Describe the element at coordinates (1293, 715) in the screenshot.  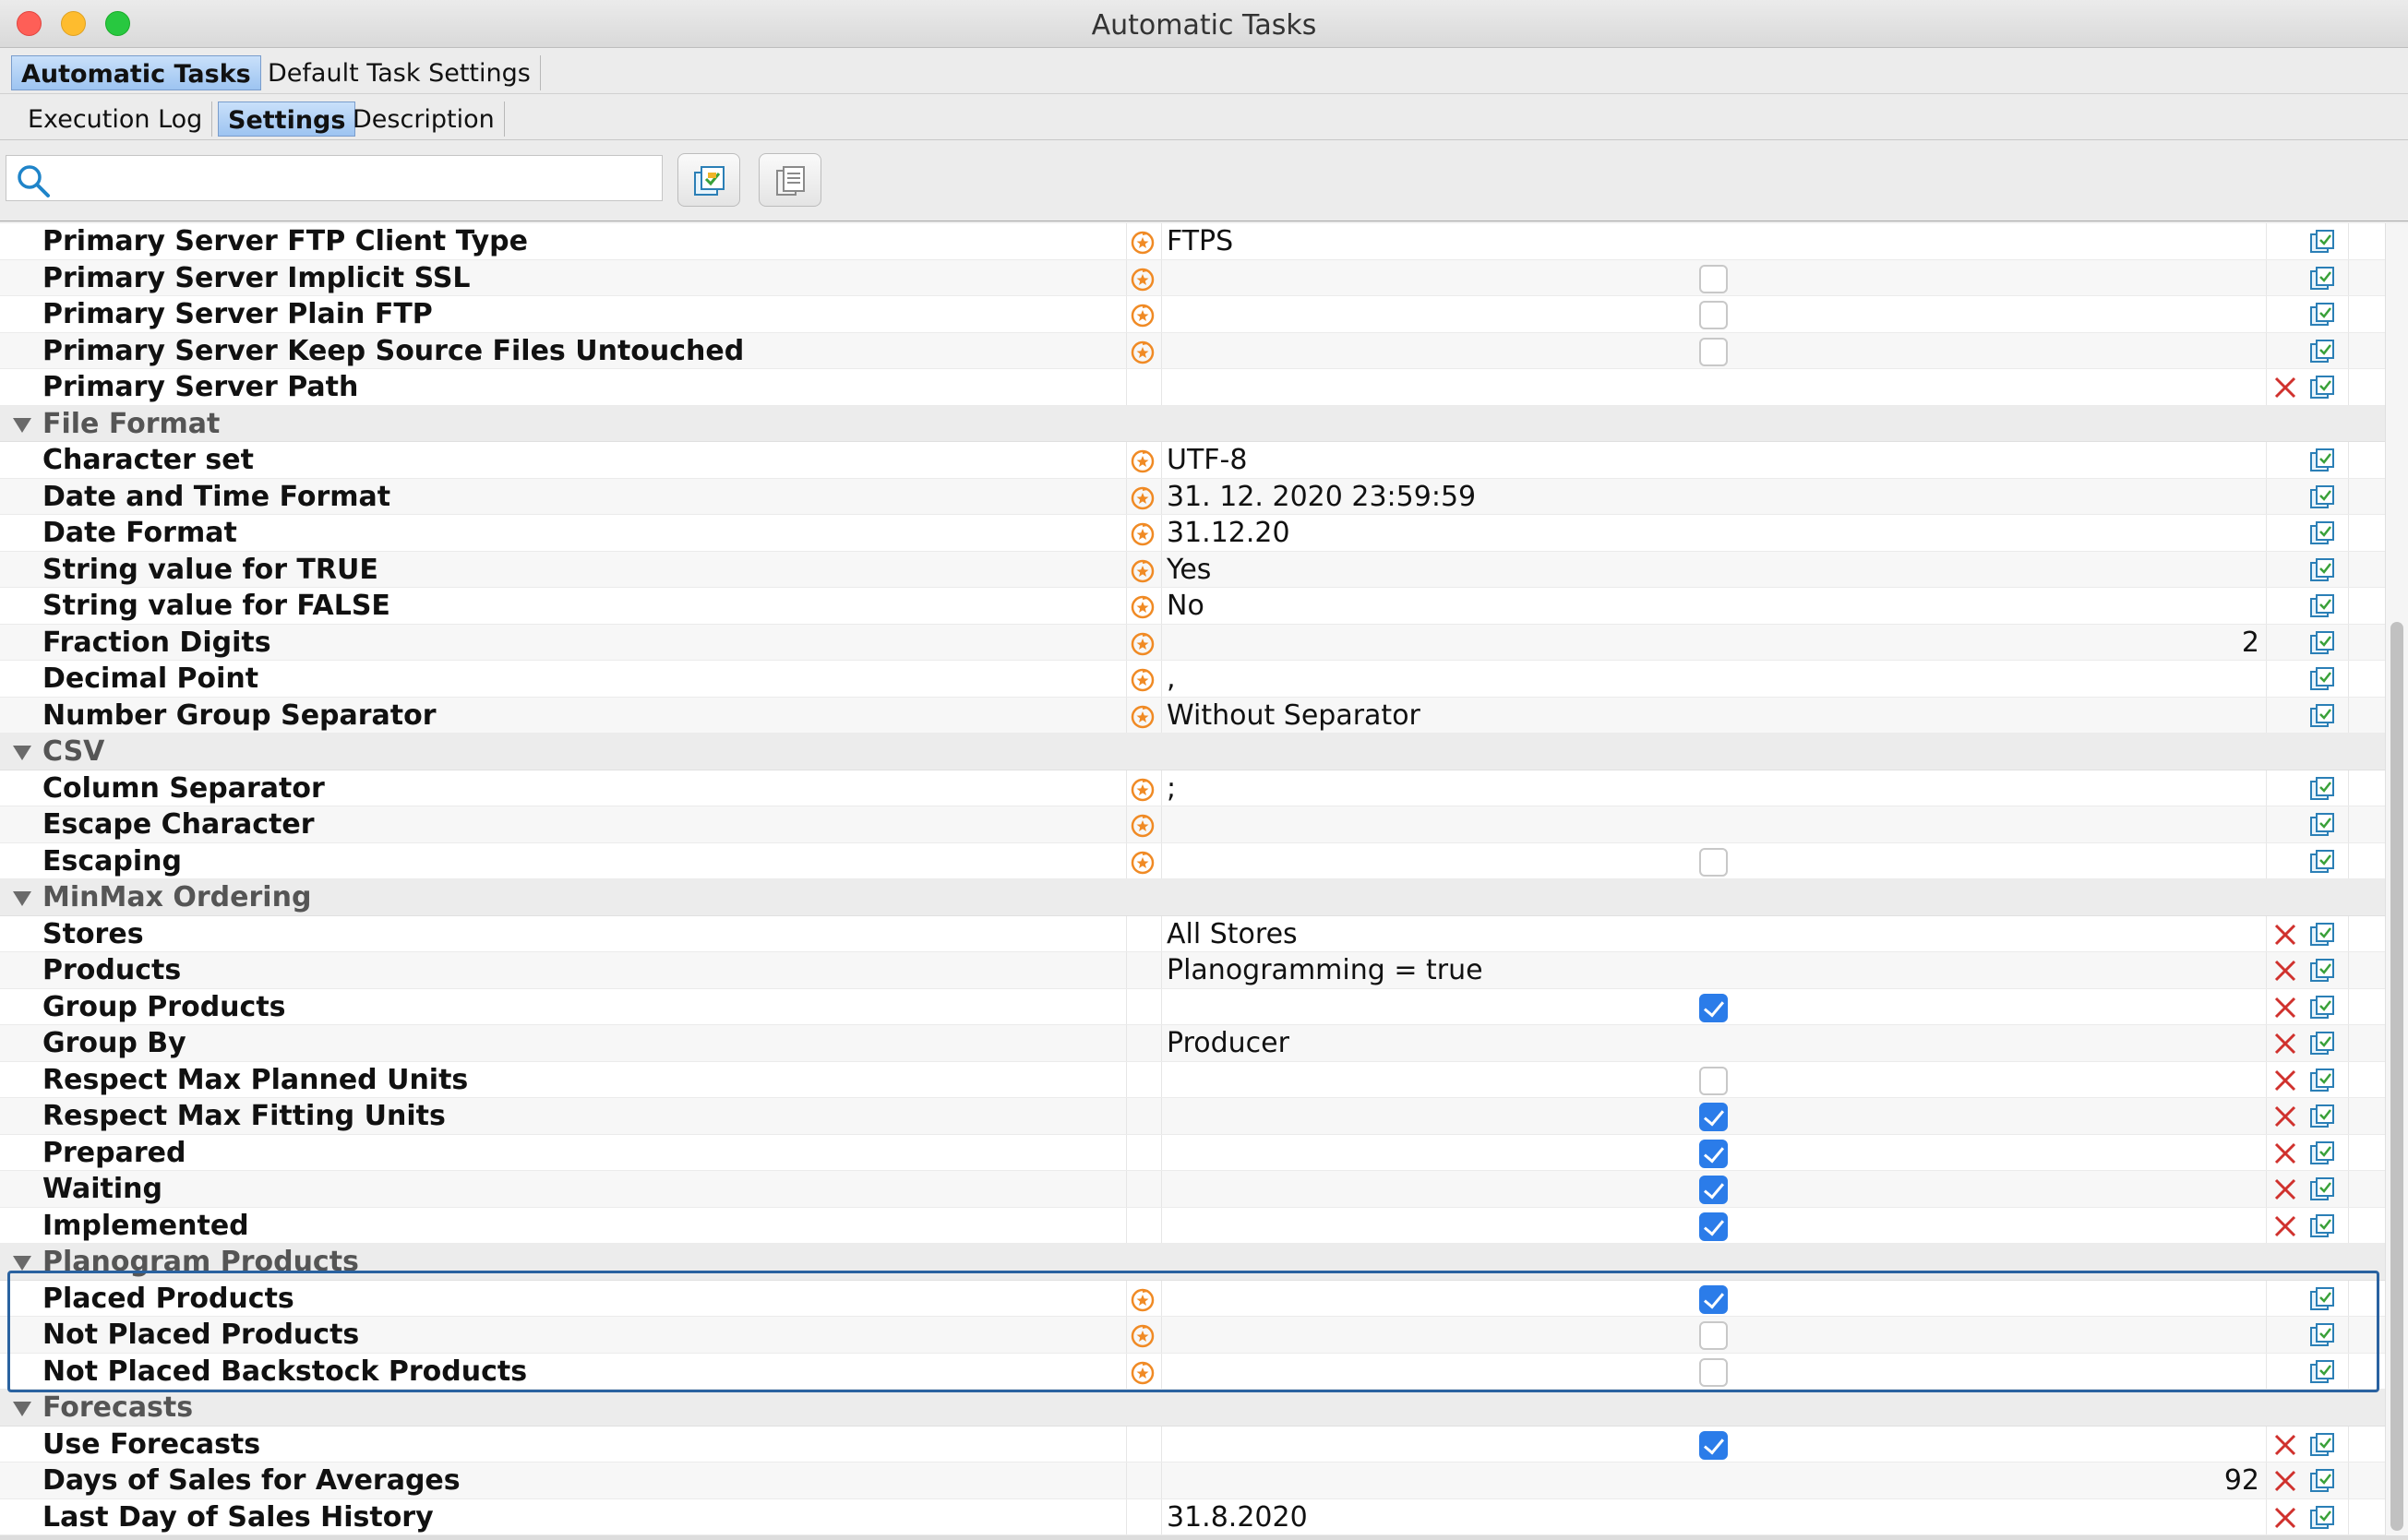
I see `setting-value: Without Separator` at that location.